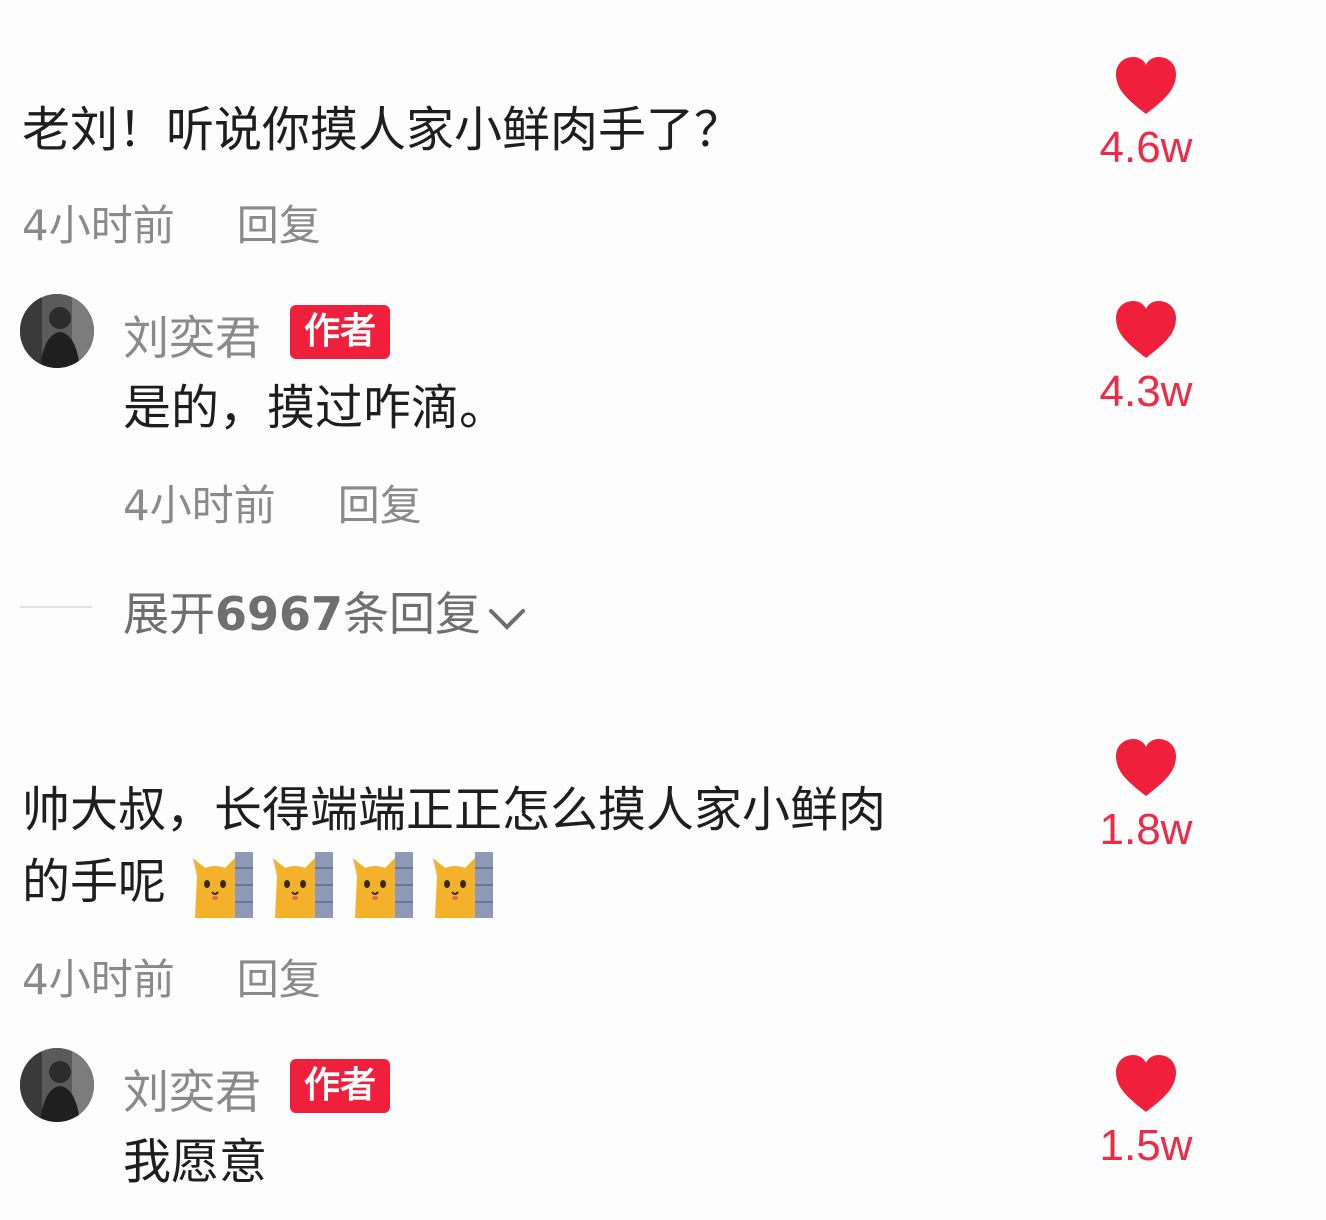 Image resolution: width=1326 pixels, height=1220 pixels. What do you see at coordinates (195, 1162) in the screenshot?
I see `reply-text: 我愿意` at bounding box center [195, 1162].